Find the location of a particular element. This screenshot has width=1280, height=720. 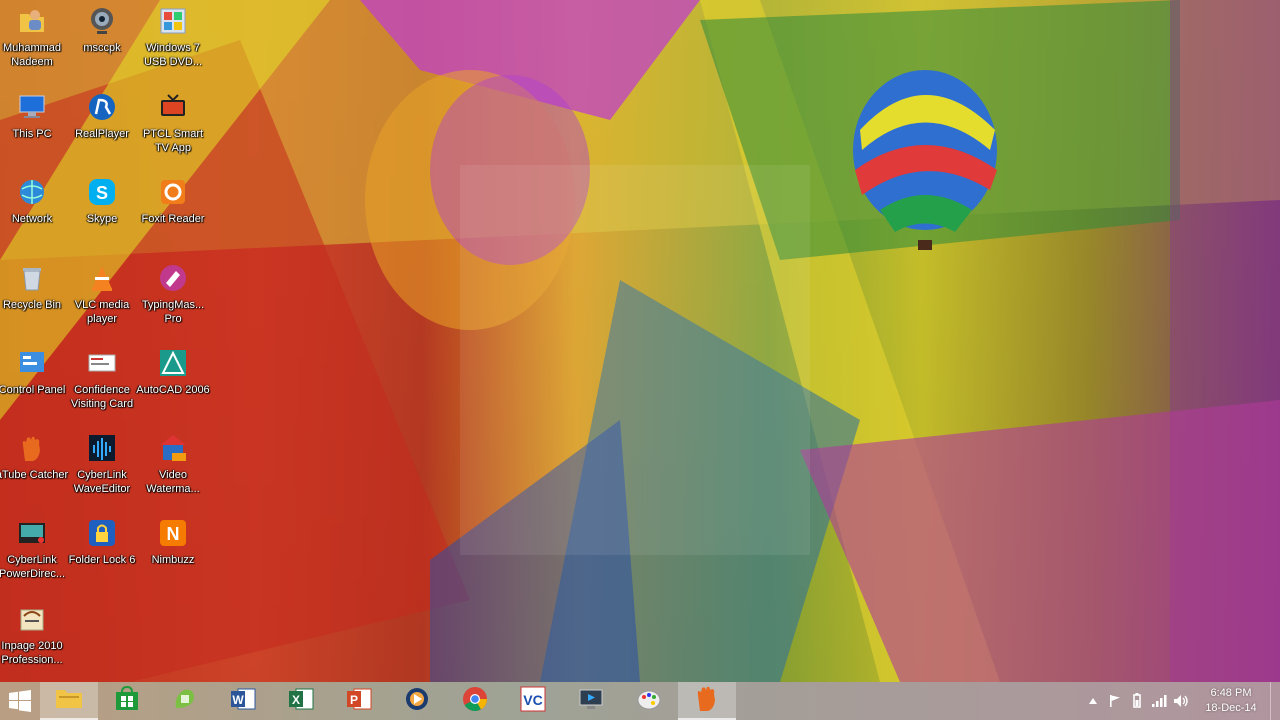

desktop-icon-label: PTCL Smart TV App is located at coordinates (173, 141).